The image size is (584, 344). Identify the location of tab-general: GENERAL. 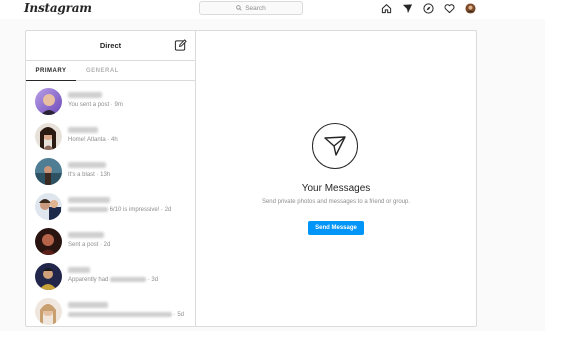
(102, 71).